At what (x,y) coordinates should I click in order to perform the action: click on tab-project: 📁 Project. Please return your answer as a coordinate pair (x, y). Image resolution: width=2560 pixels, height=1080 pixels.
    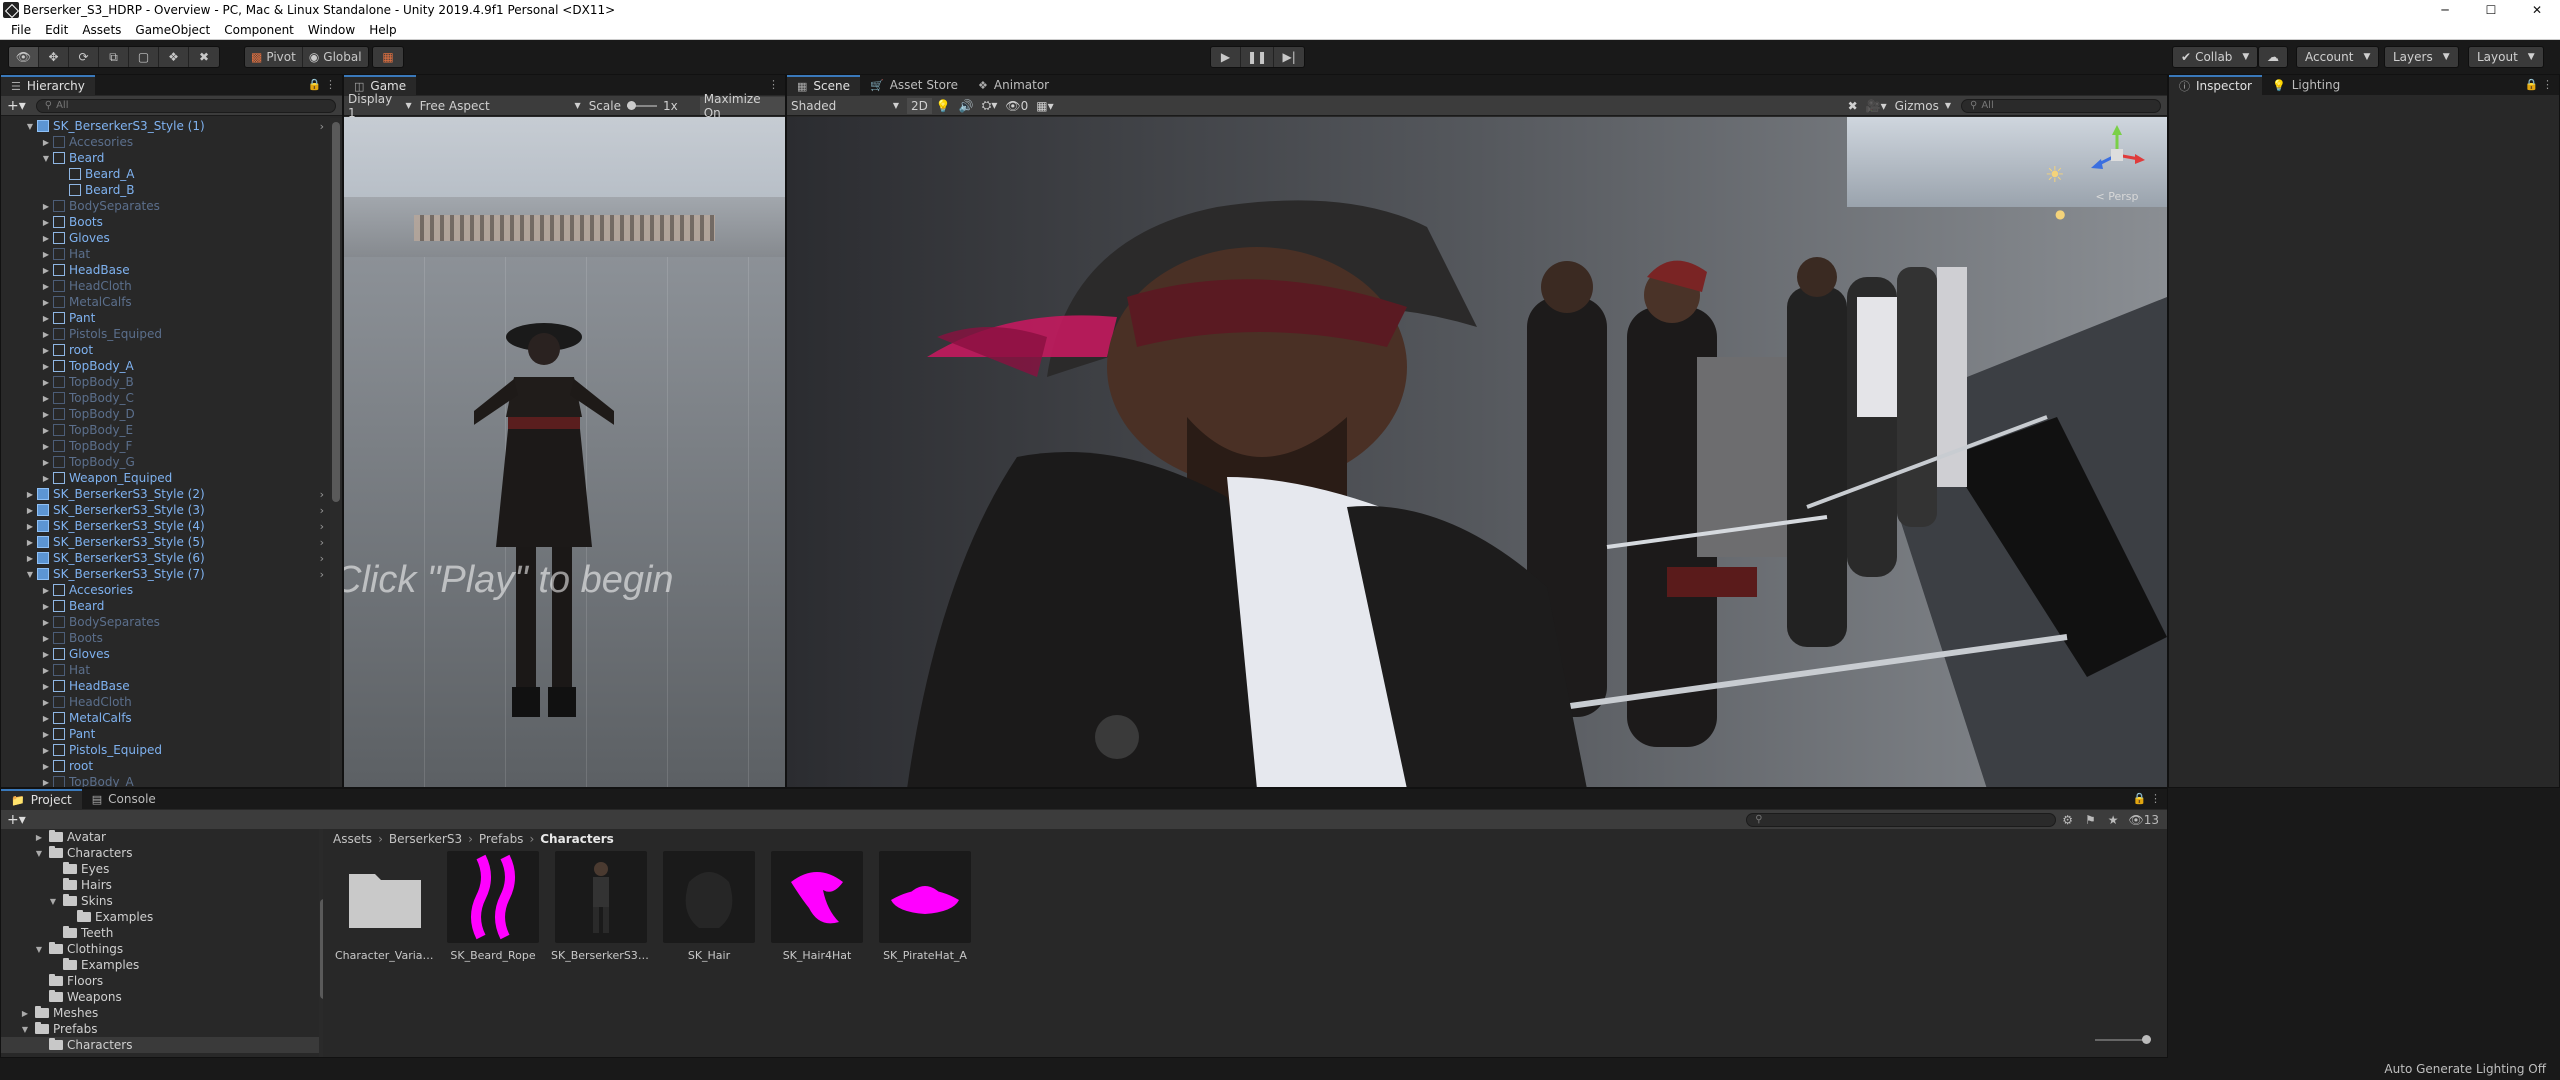
    Looking at the image, I should click on (41, 799).